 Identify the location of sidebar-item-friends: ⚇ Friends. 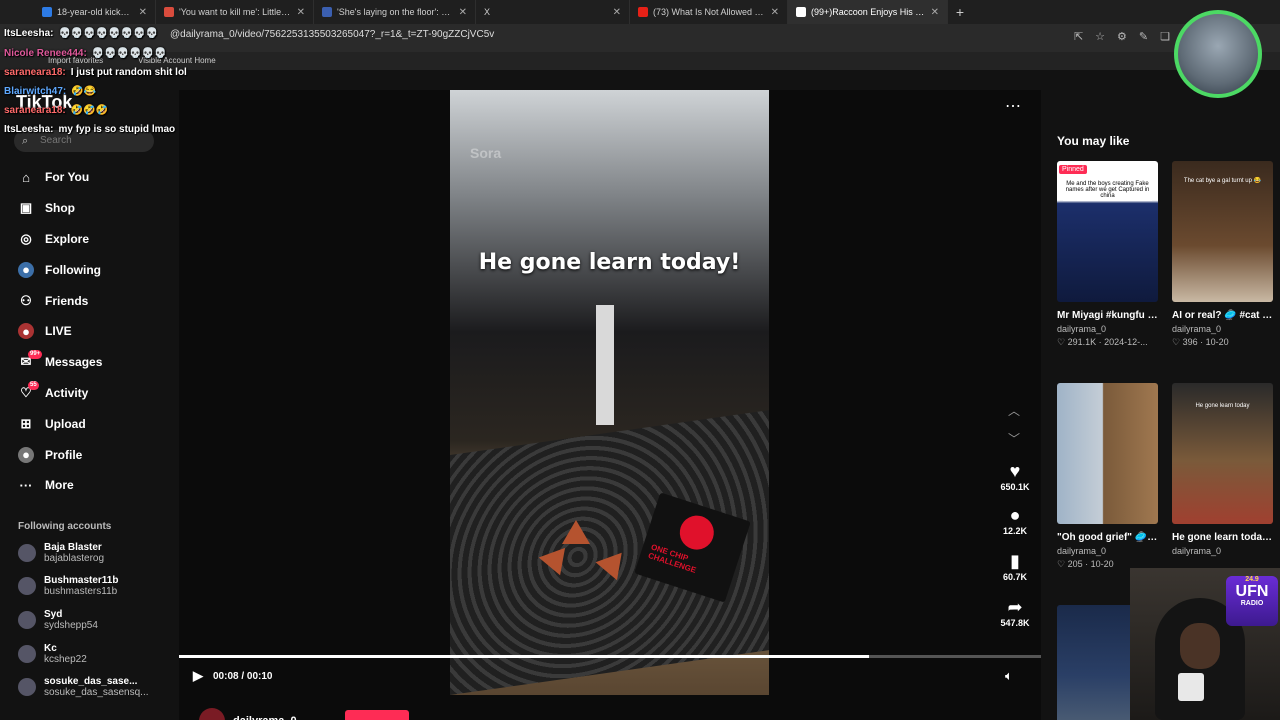
(85, 300).